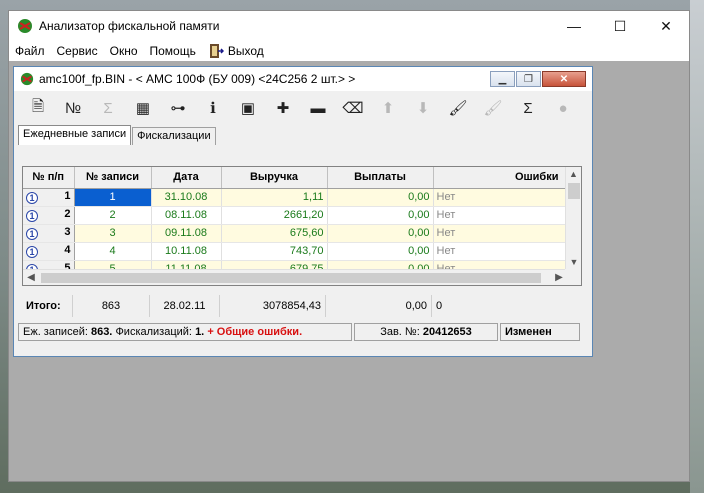  I want to click on plus-icon: ✚, so click(283, 108).